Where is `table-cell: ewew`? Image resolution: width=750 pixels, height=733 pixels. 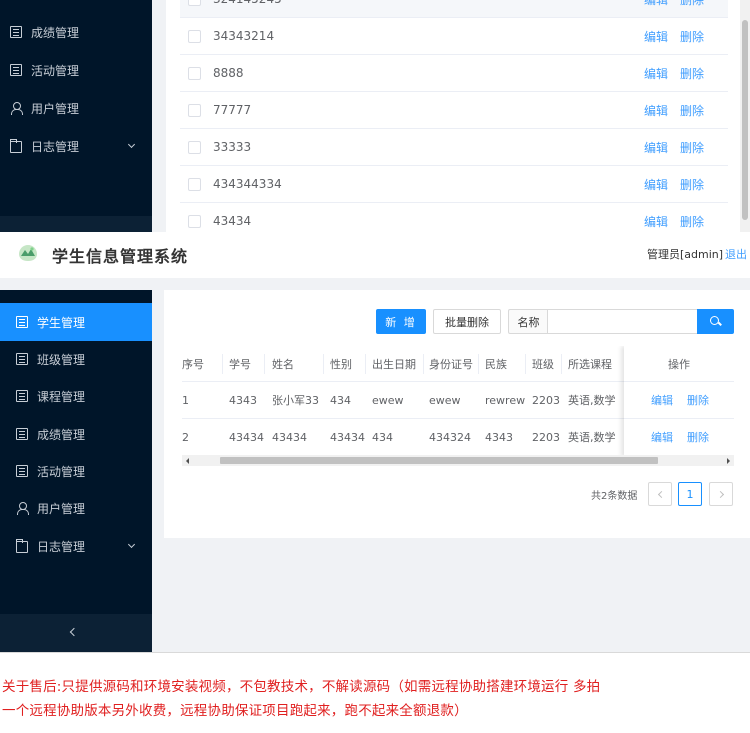 table-cell: ewew is located at coordinates (445, 400).